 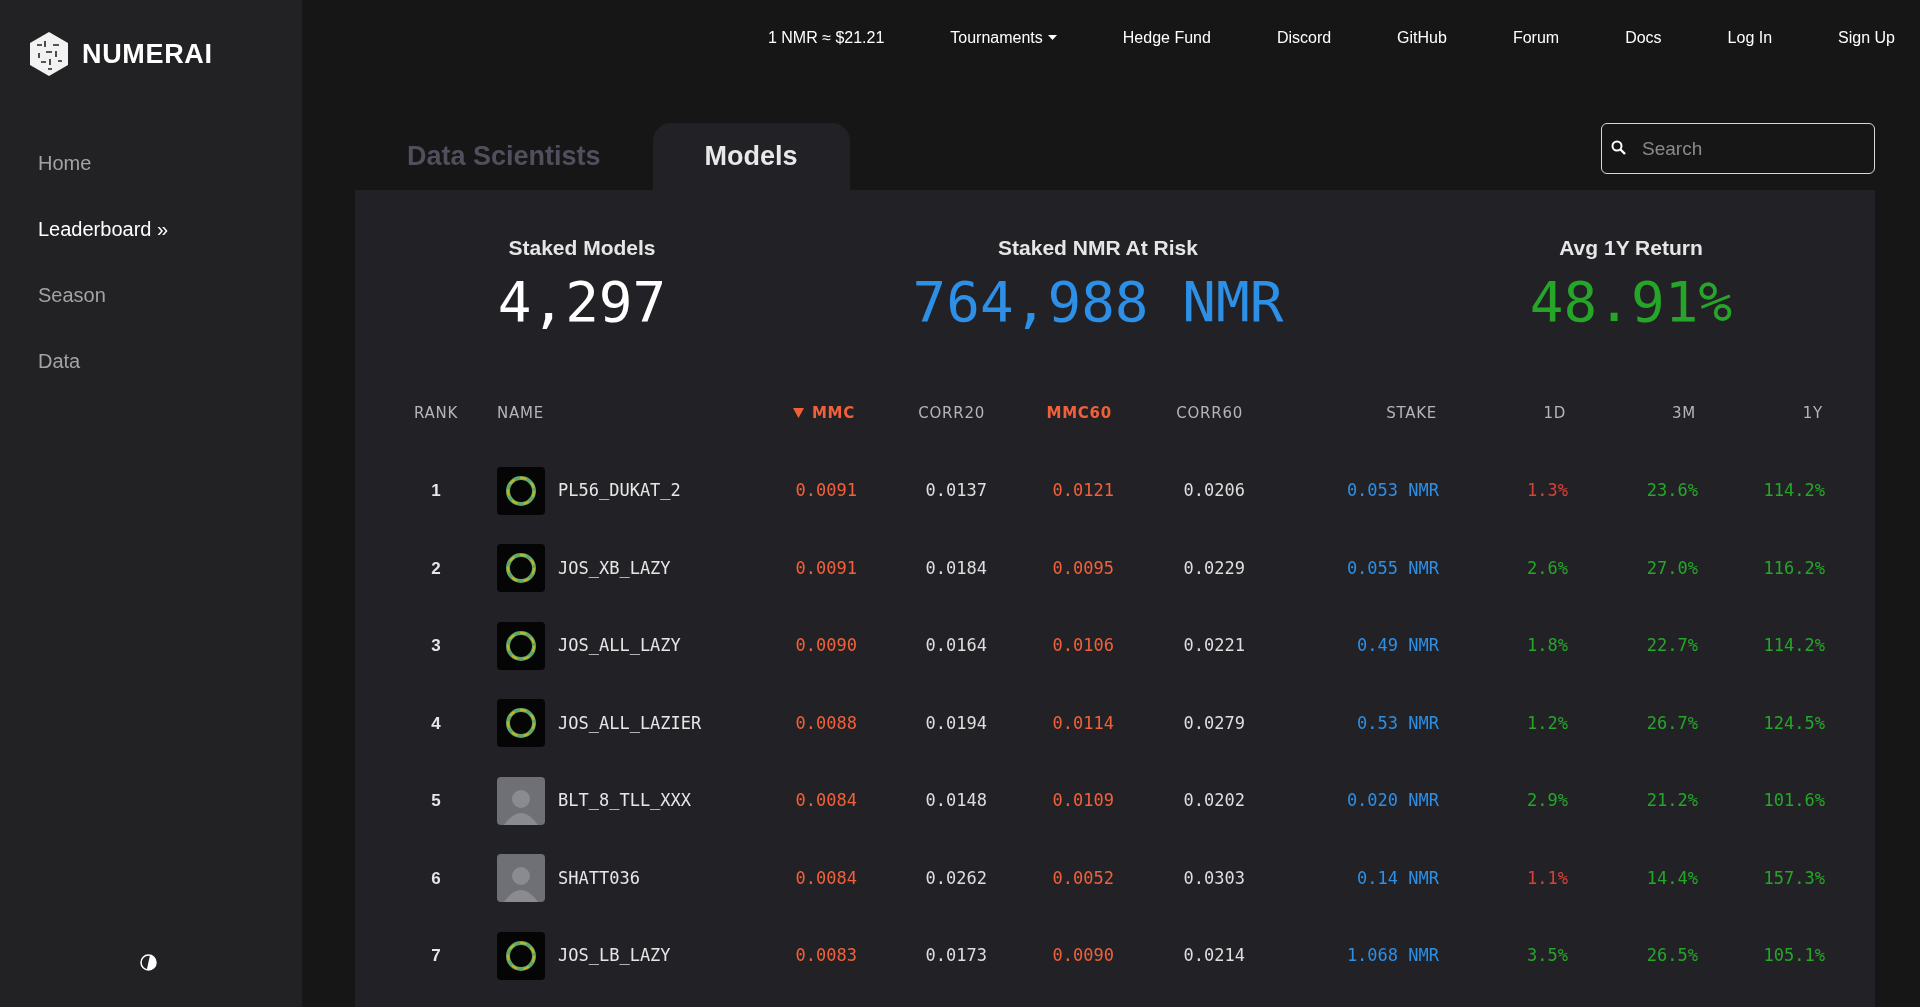 What do you see at coordinates (826, 955) in the screenshot?
I see `table-cell-text: 0.0083` at bounding box center [826, 955].